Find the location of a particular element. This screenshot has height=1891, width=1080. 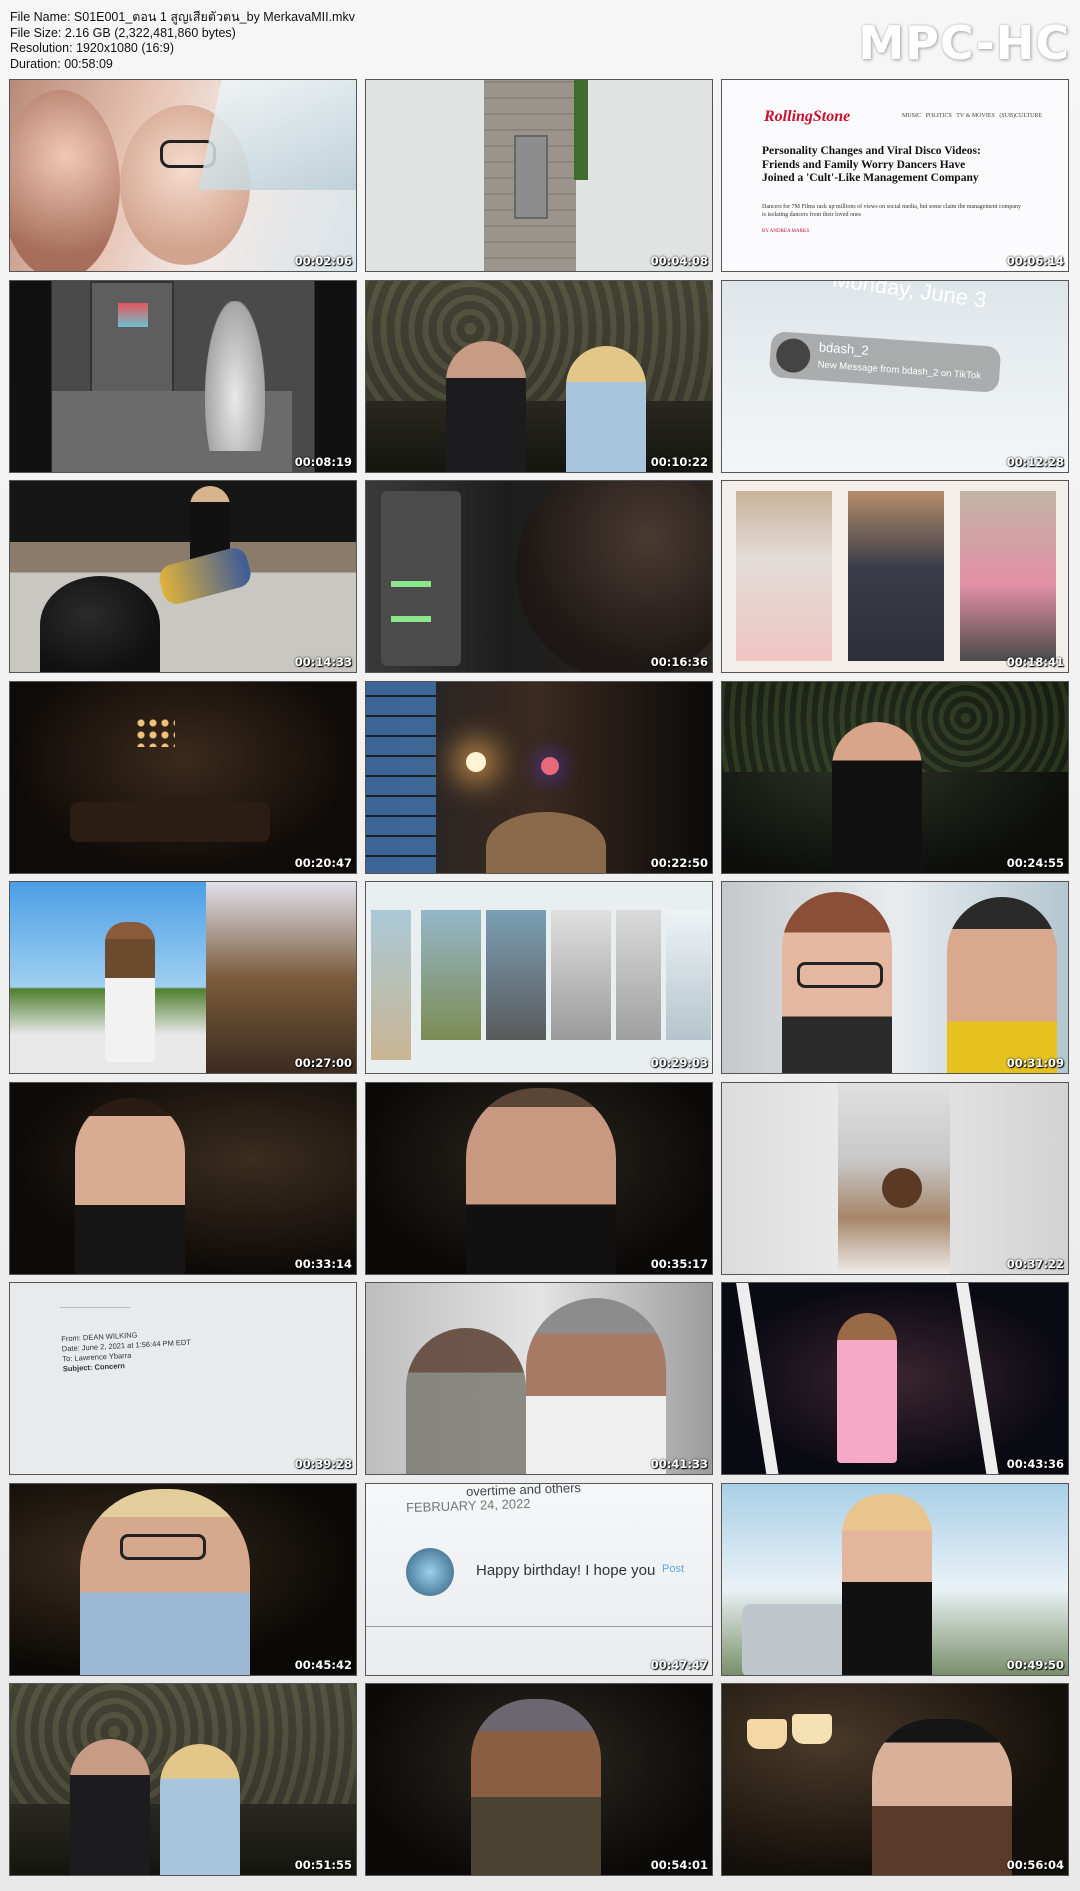

thumbnail-14: 00:29:03 is located at coordinates (539, 977).